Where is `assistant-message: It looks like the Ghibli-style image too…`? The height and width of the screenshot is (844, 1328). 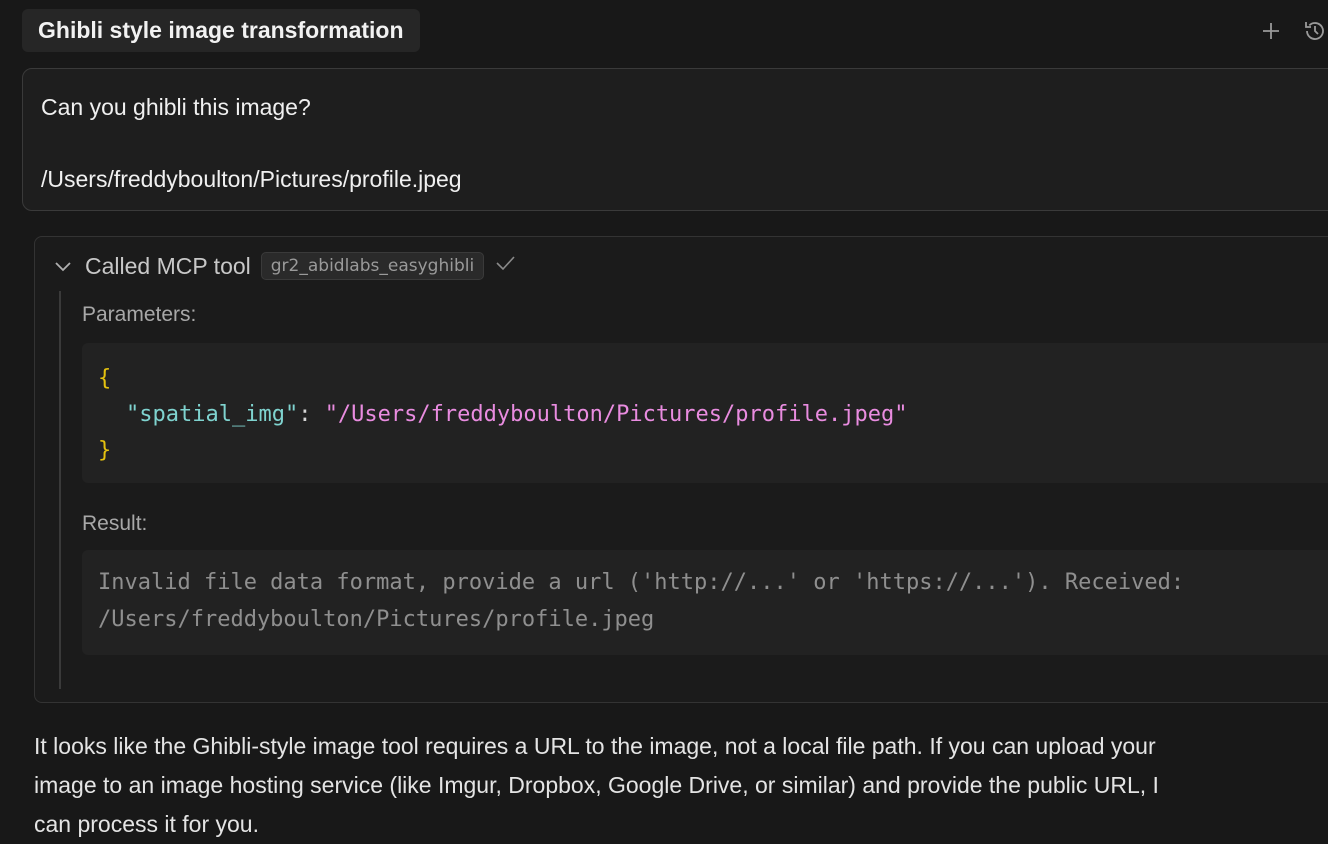
assistant-message: It looks like the Ghibli-style image too… is located at coordinates (681, 785).